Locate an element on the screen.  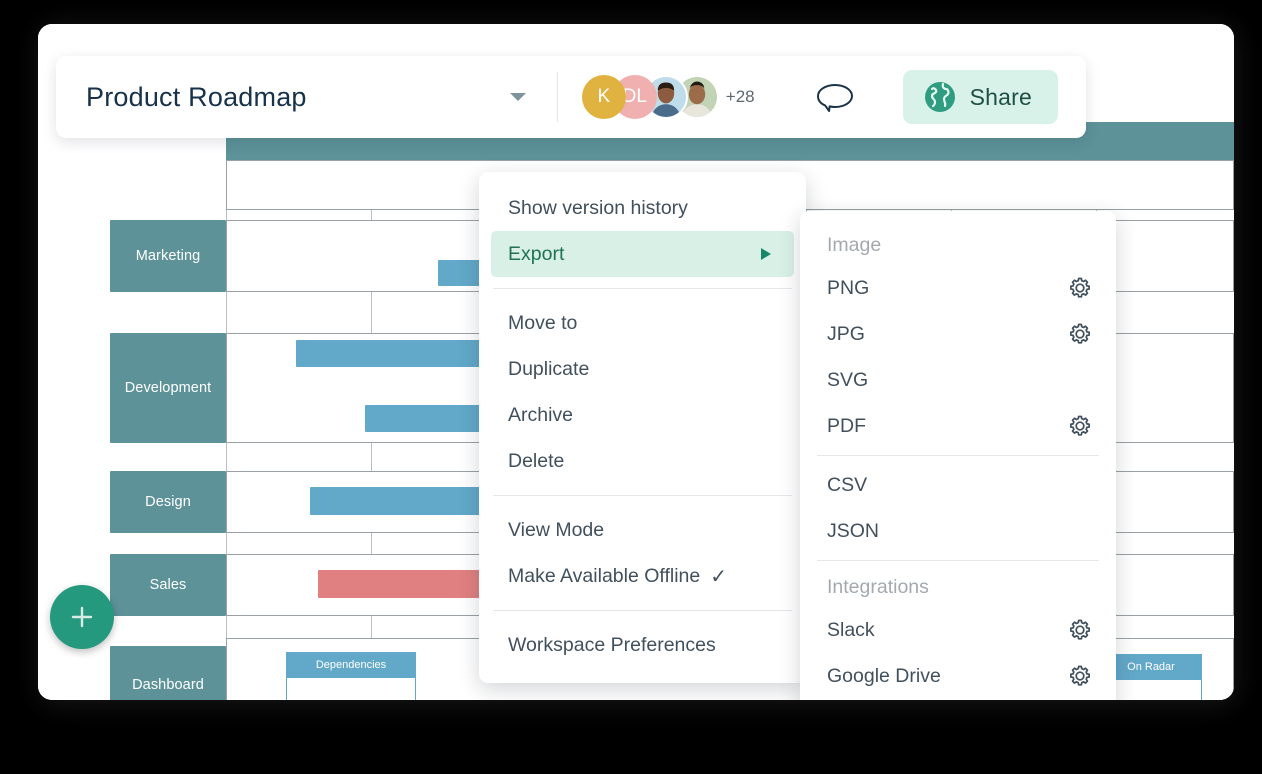
menu-item-duplicate: Duplicate is located at coordinates (642, 369).